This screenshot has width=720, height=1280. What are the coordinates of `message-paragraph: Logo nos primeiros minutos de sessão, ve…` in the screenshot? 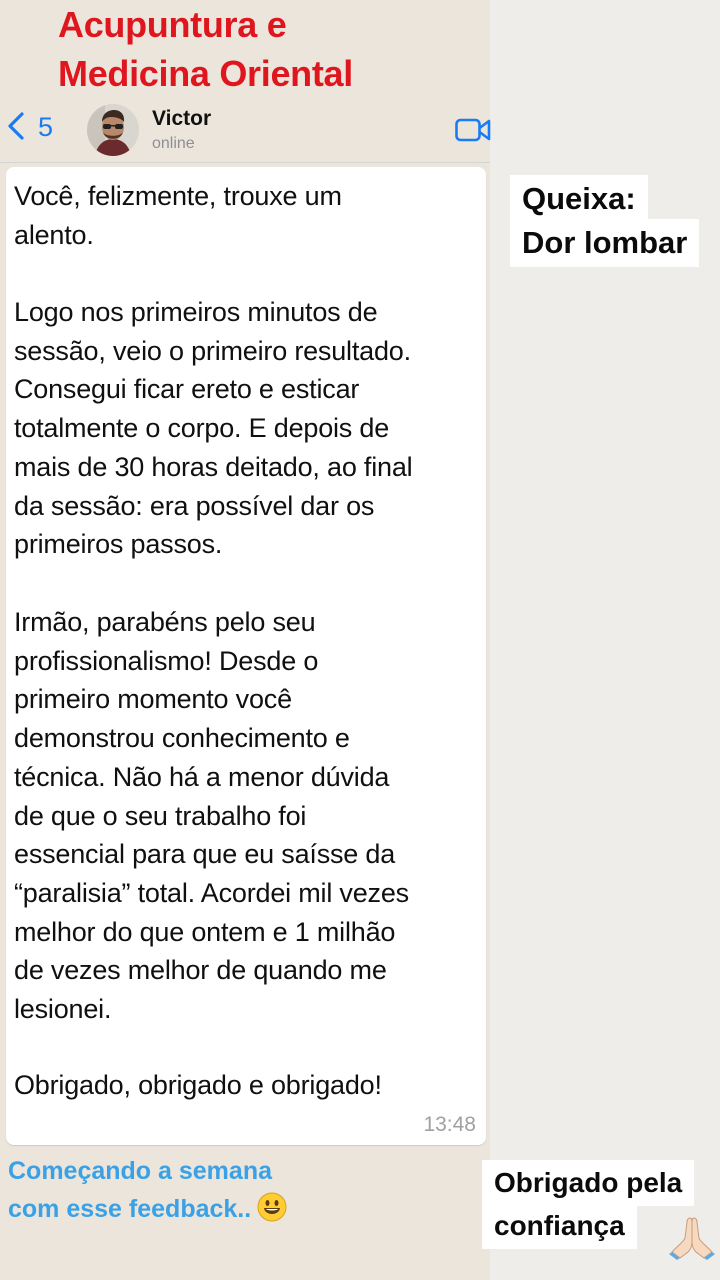 It's located at (213, 428).